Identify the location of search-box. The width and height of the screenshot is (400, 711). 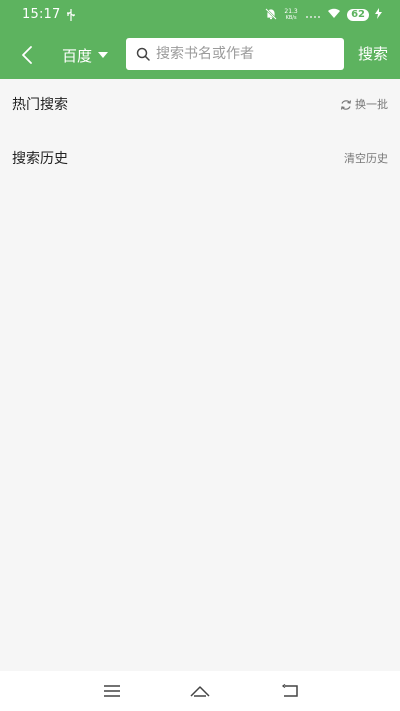
(235, 54).